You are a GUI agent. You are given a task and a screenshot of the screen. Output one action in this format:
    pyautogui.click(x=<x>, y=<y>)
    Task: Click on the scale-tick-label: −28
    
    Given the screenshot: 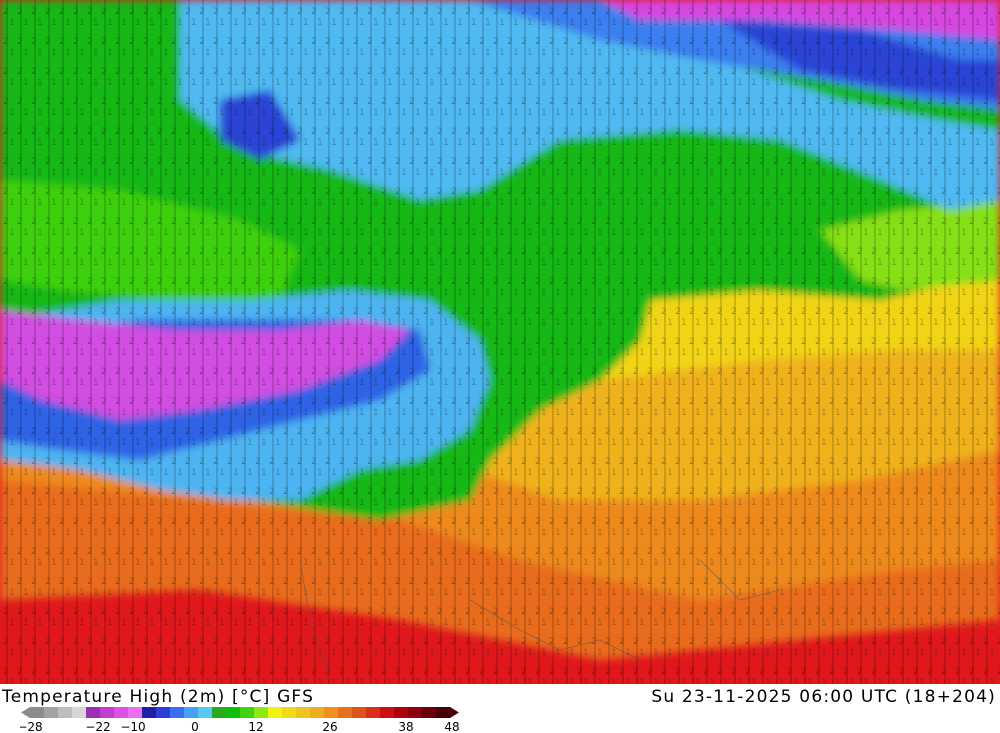 What is the action you would take?
    pyautogui.click(x=31, y=726)
    